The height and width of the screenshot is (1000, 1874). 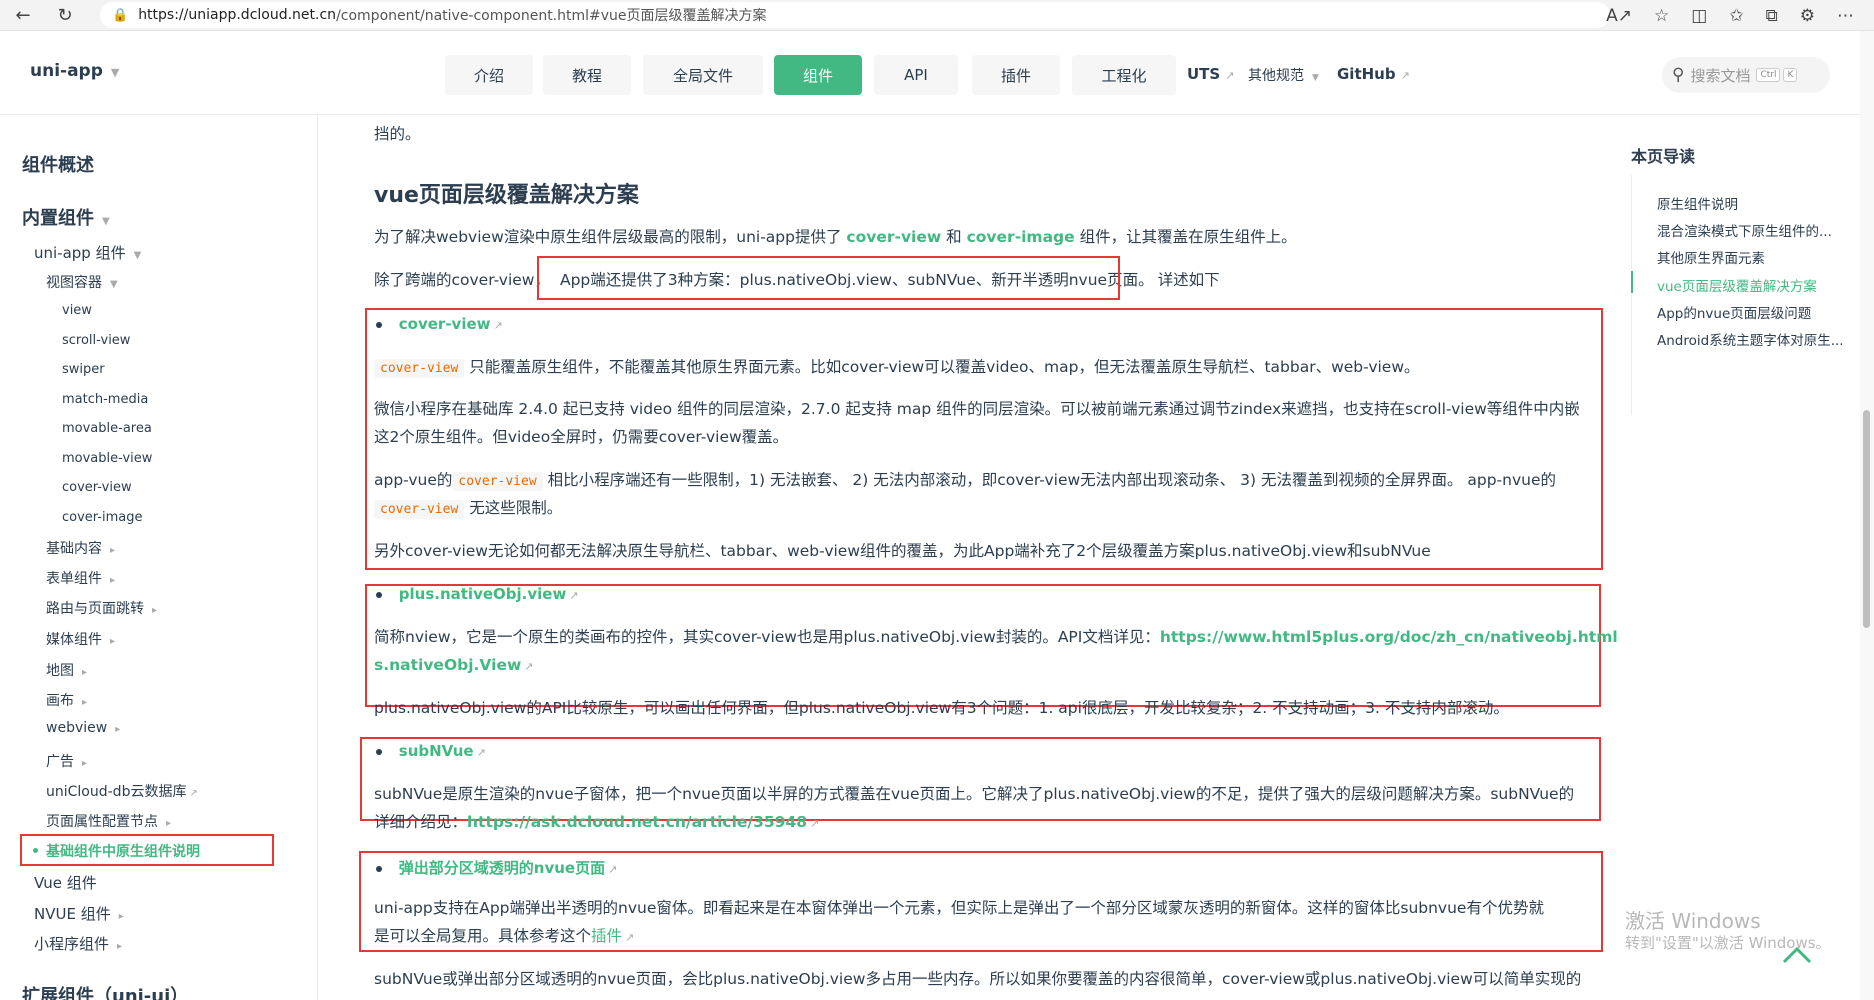 I want to click on scrollbar-thumb, so click(x=1866, y=519).